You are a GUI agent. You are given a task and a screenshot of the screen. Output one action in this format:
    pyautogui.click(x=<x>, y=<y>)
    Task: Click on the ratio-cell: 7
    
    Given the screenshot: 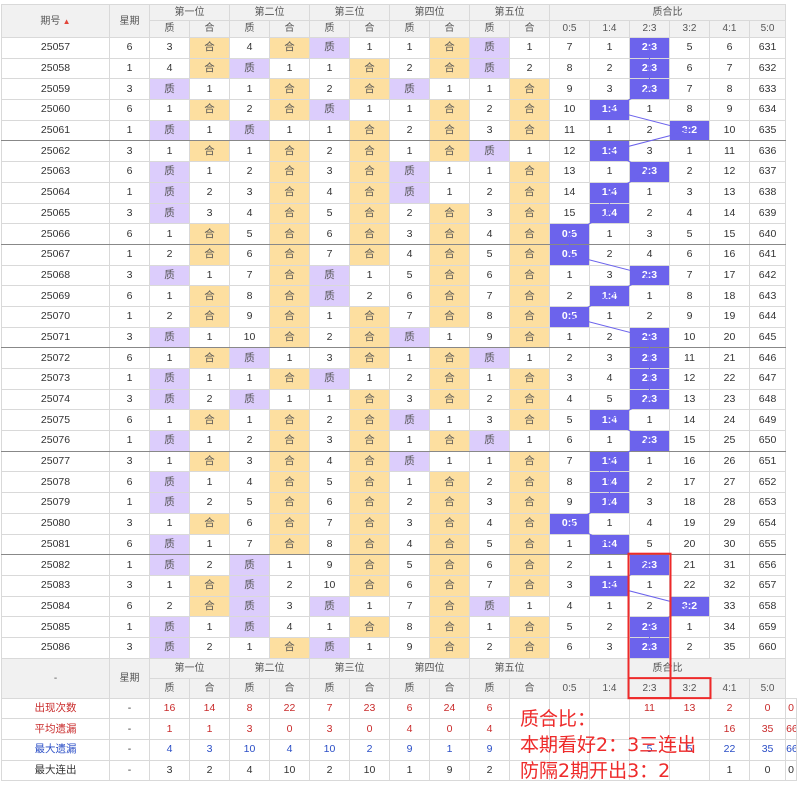 What is the action you would take?
    pyautogui.click(x=569, y=461)
    